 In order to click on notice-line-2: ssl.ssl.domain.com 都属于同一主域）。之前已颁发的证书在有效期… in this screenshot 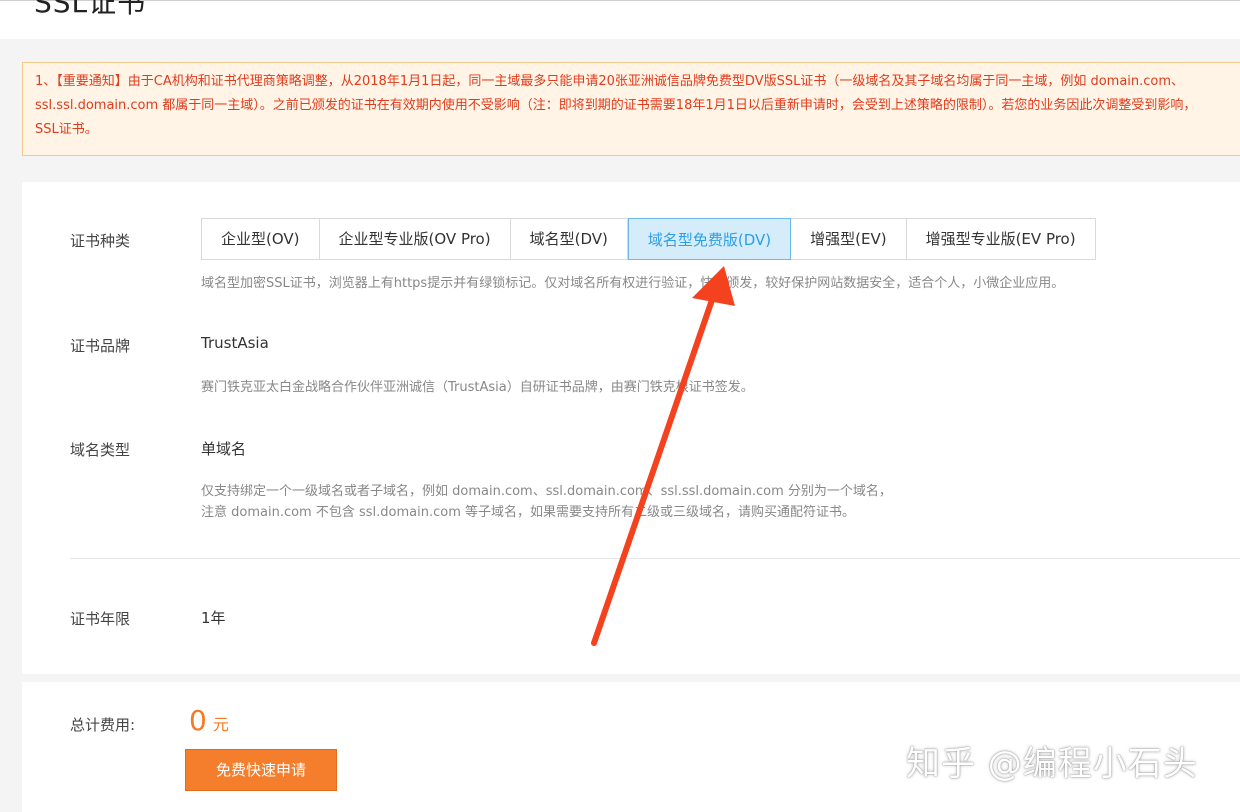, I will do `click(616, 105)`.